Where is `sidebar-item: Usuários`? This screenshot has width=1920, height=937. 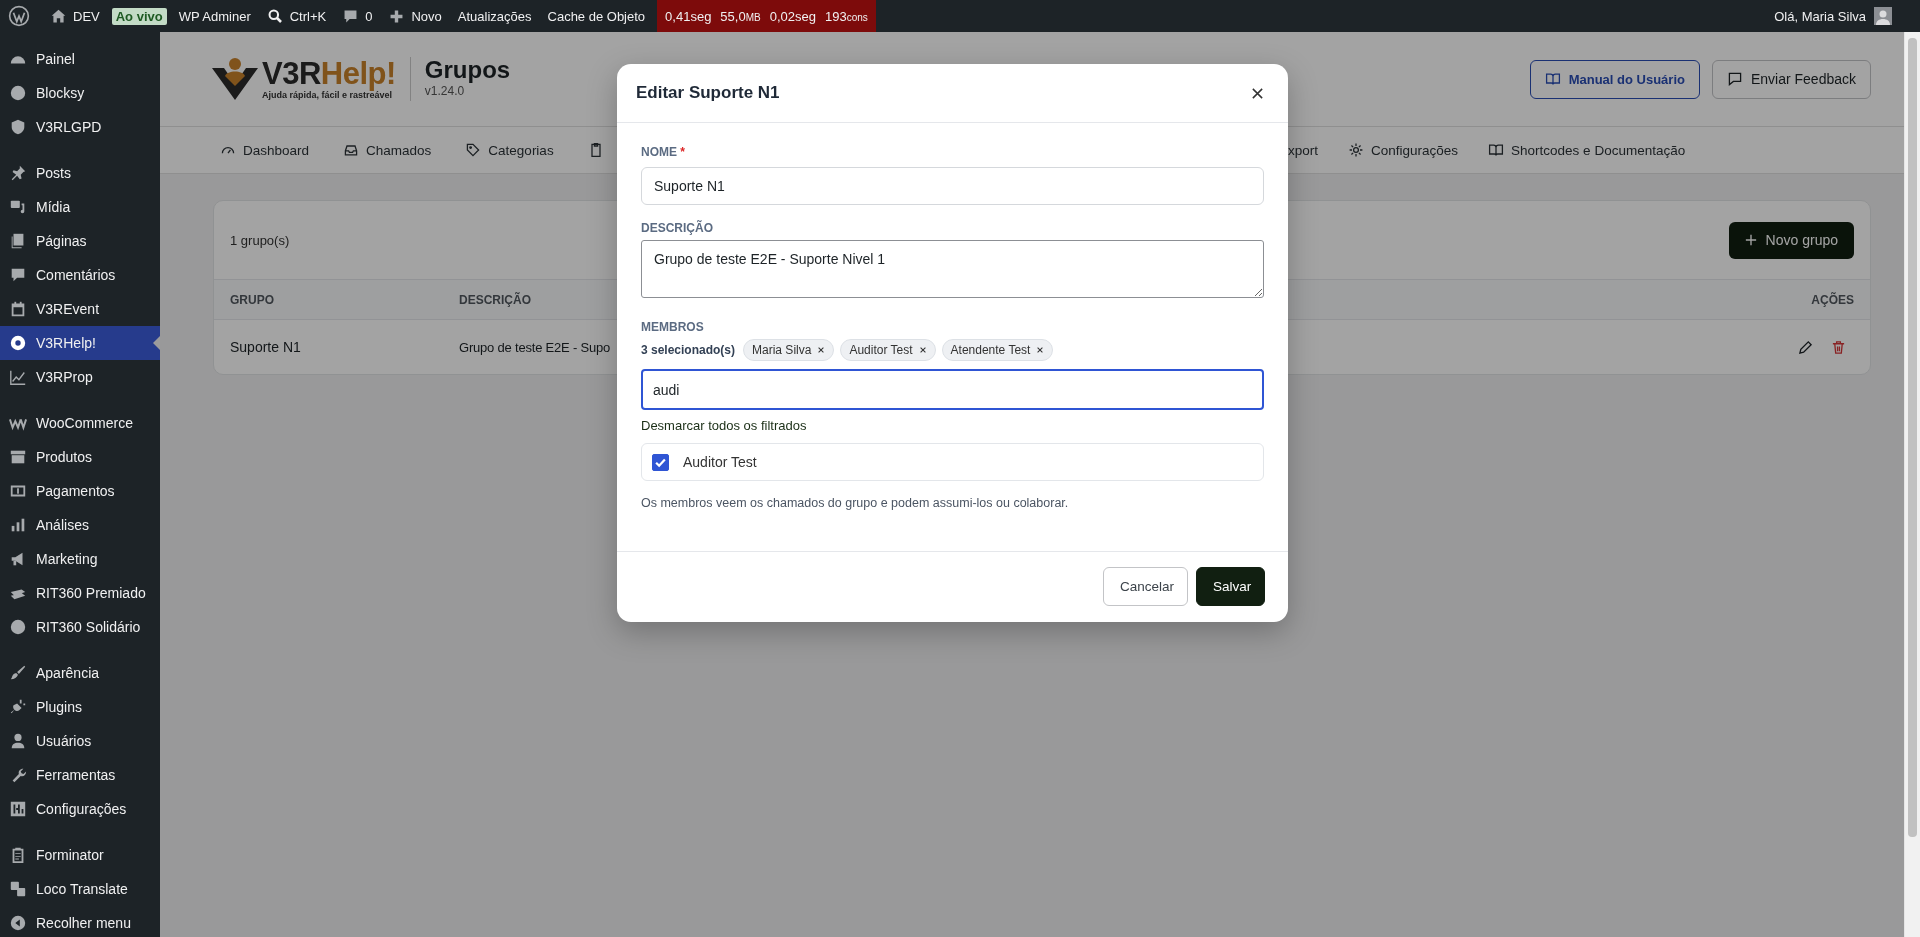
sidebar-item: Usuários is located at coordinates (80, 741).